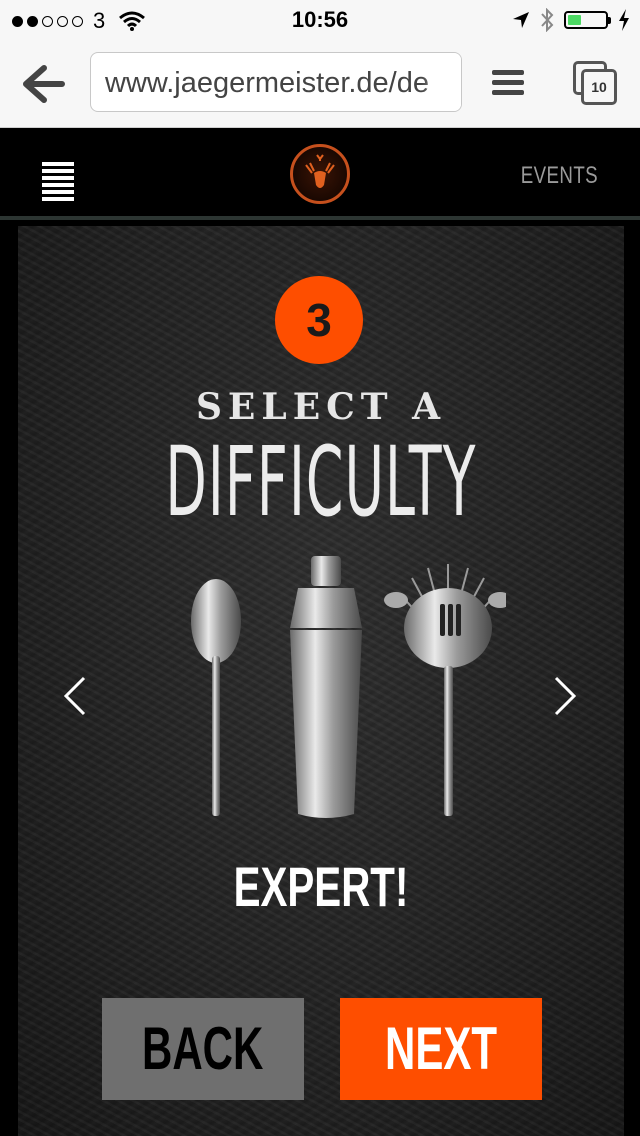 The height and width of the screenshot is (1136, 640). I want to click on bluetooth-icon, so click(547, 20).